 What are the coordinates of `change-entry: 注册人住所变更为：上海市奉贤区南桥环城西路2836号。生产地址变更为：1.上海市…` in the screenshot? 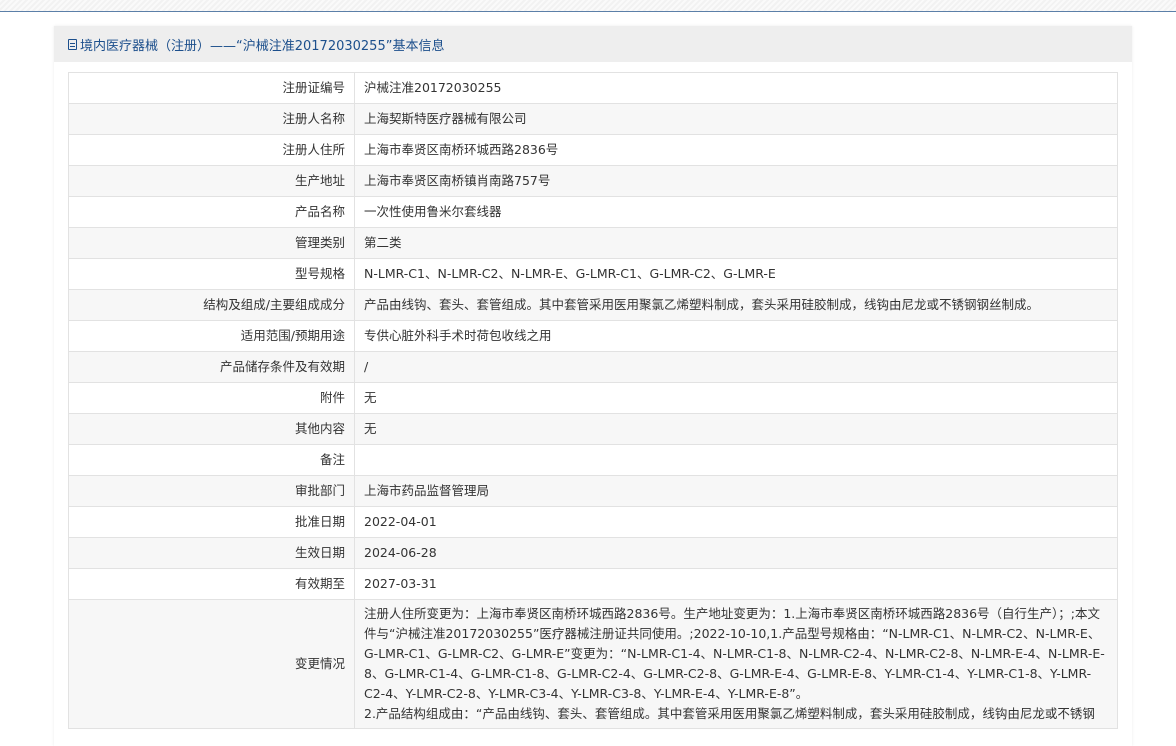 It's located at (734, 653).